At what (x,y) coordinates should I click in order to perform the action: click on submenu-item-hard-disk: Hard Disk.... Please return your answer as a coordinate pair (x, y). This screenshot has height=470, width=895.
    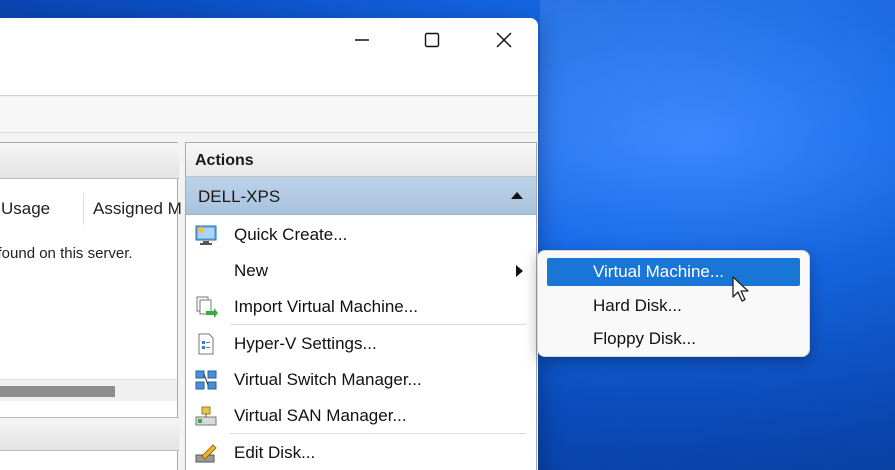
    Looking at the image, I should click on (673, 306).